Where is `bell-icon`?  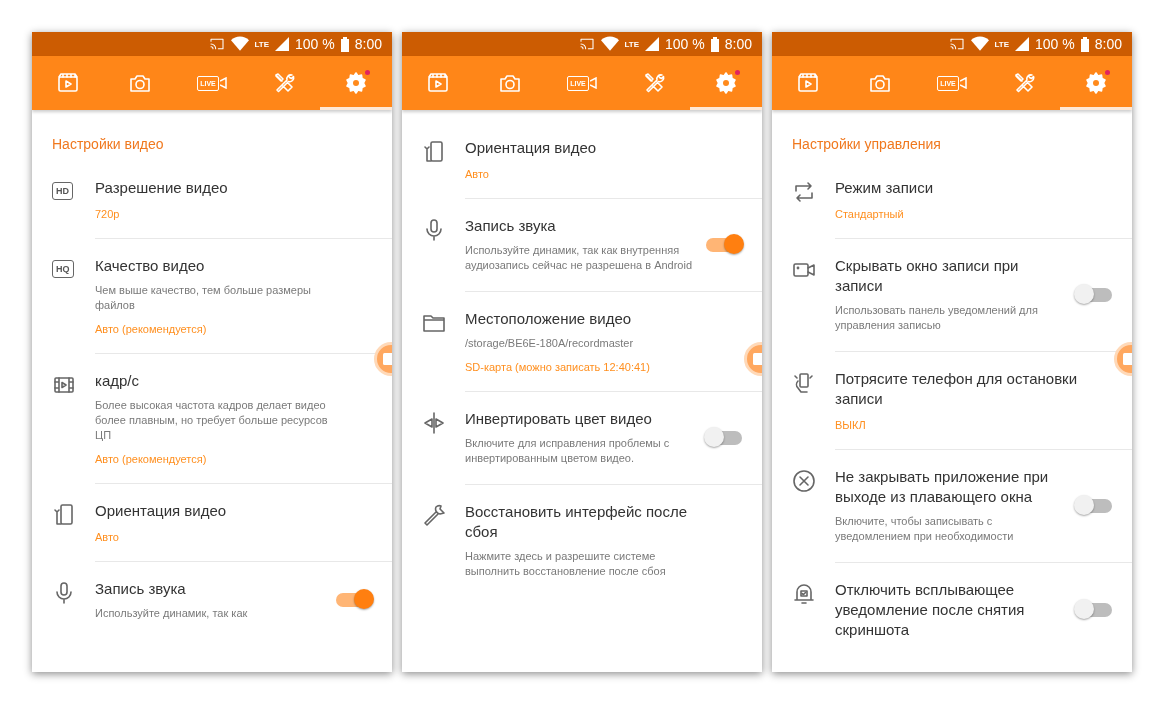 bell-icon is located at coordinates (804, 594).